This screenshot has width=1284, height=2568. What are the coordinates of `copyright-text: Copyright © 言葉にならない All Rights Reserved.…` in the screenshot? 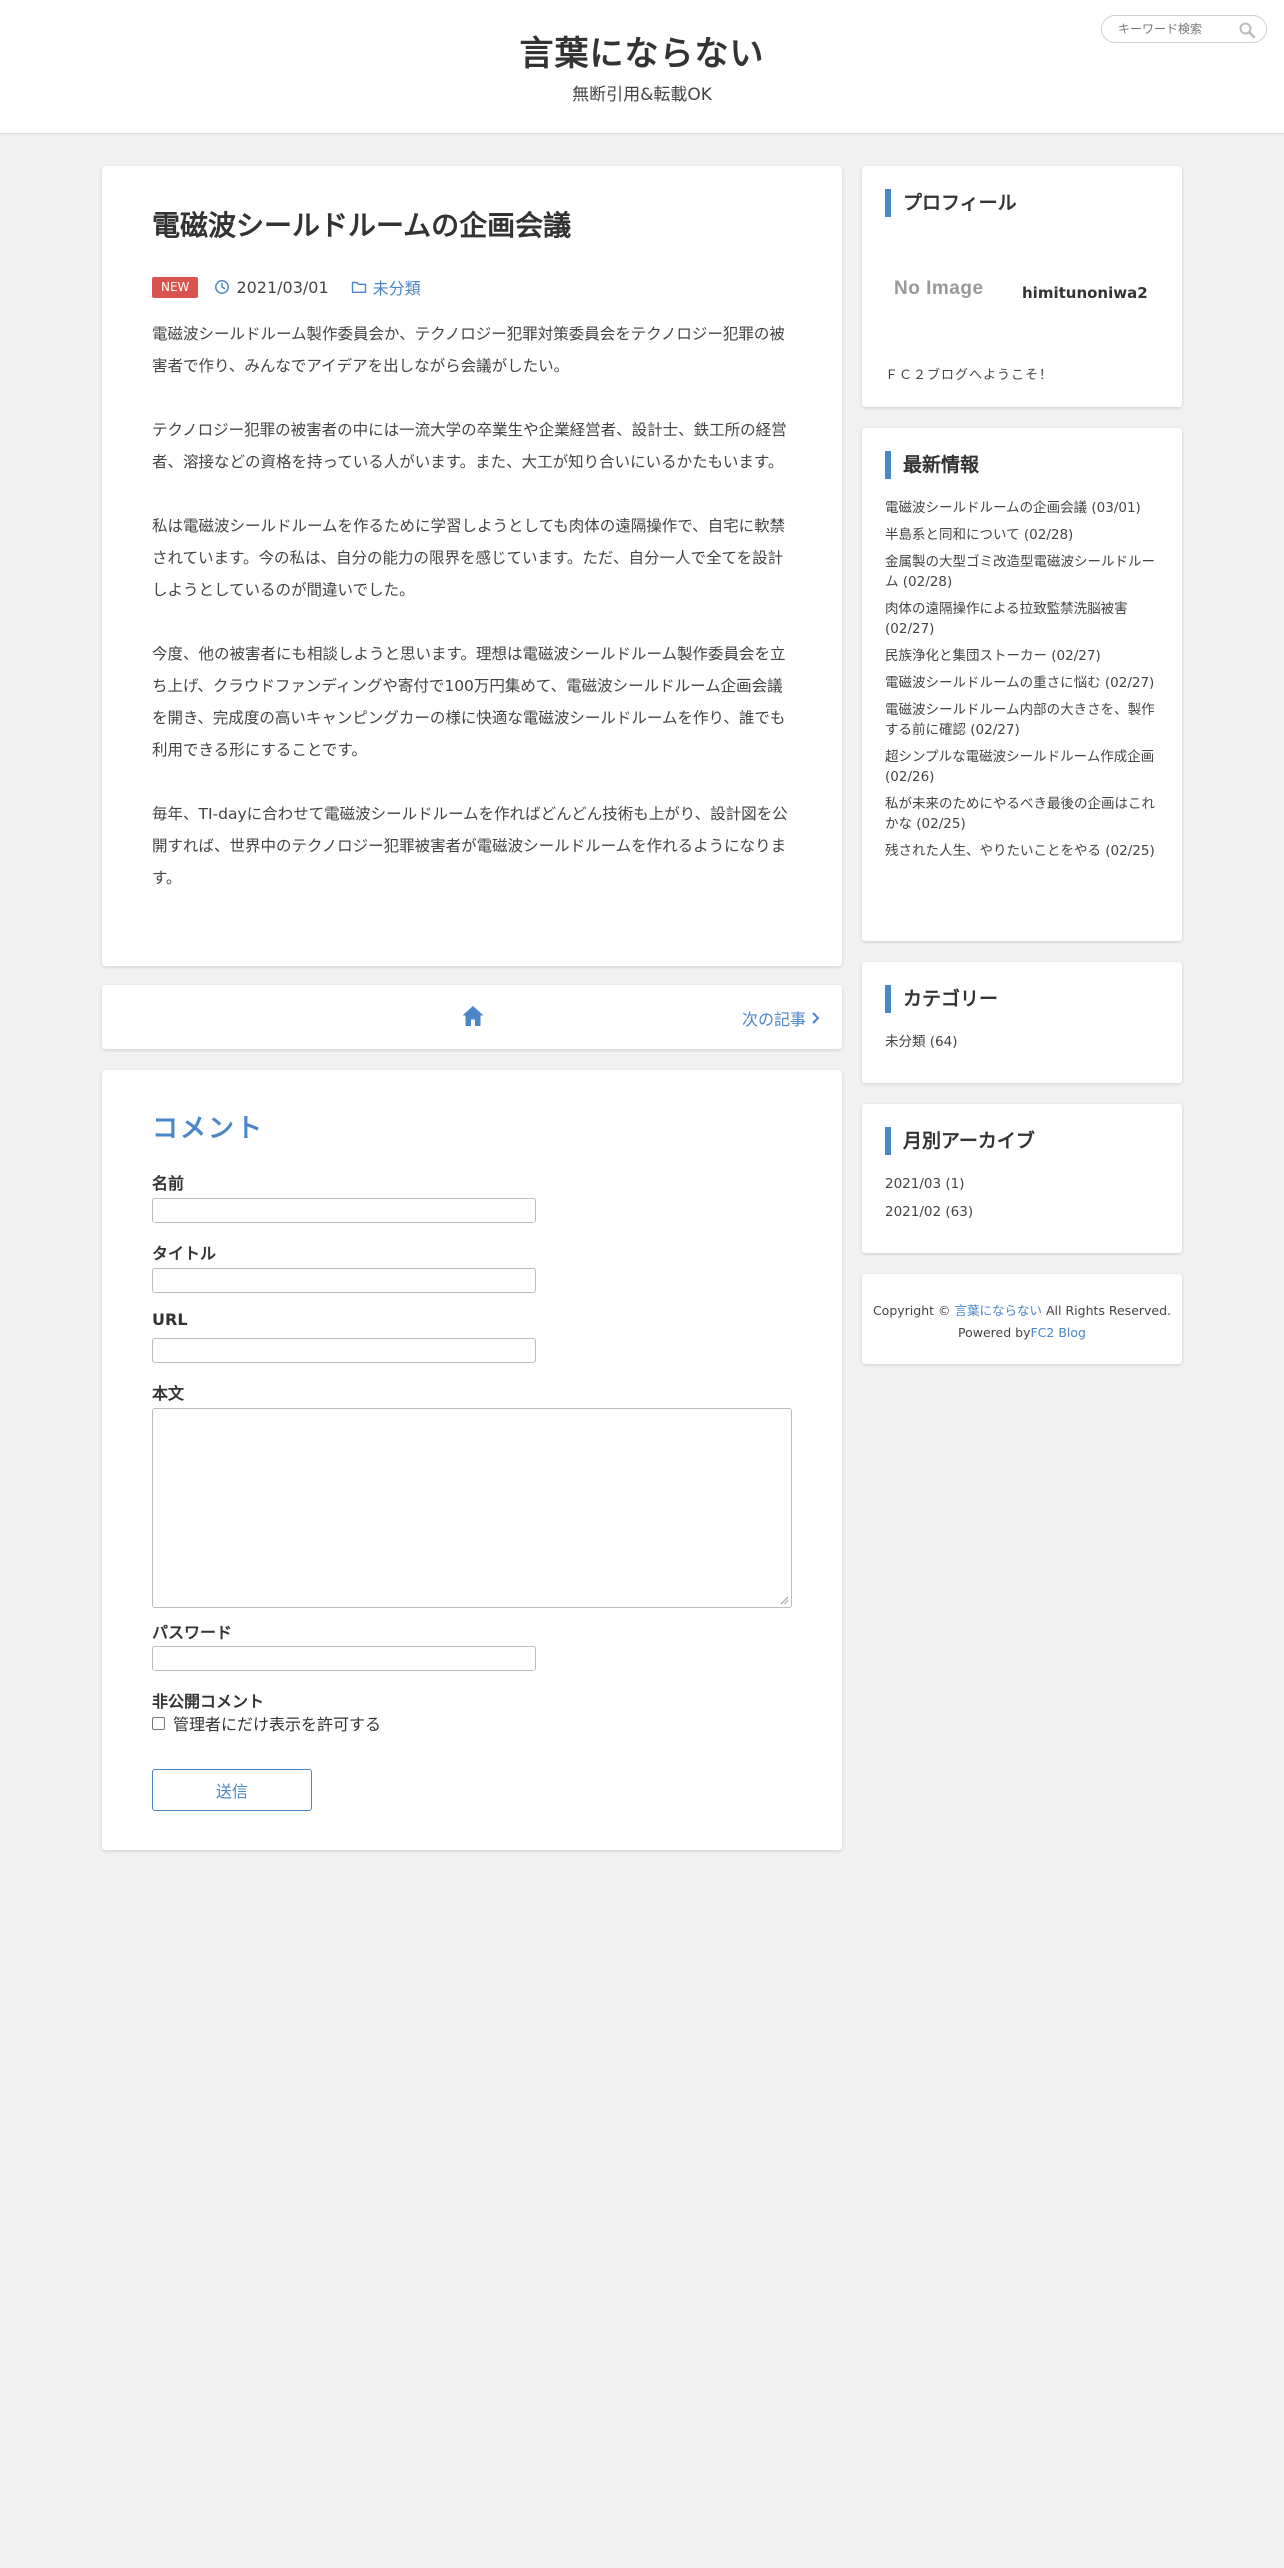 It's located at (1022, 1322).